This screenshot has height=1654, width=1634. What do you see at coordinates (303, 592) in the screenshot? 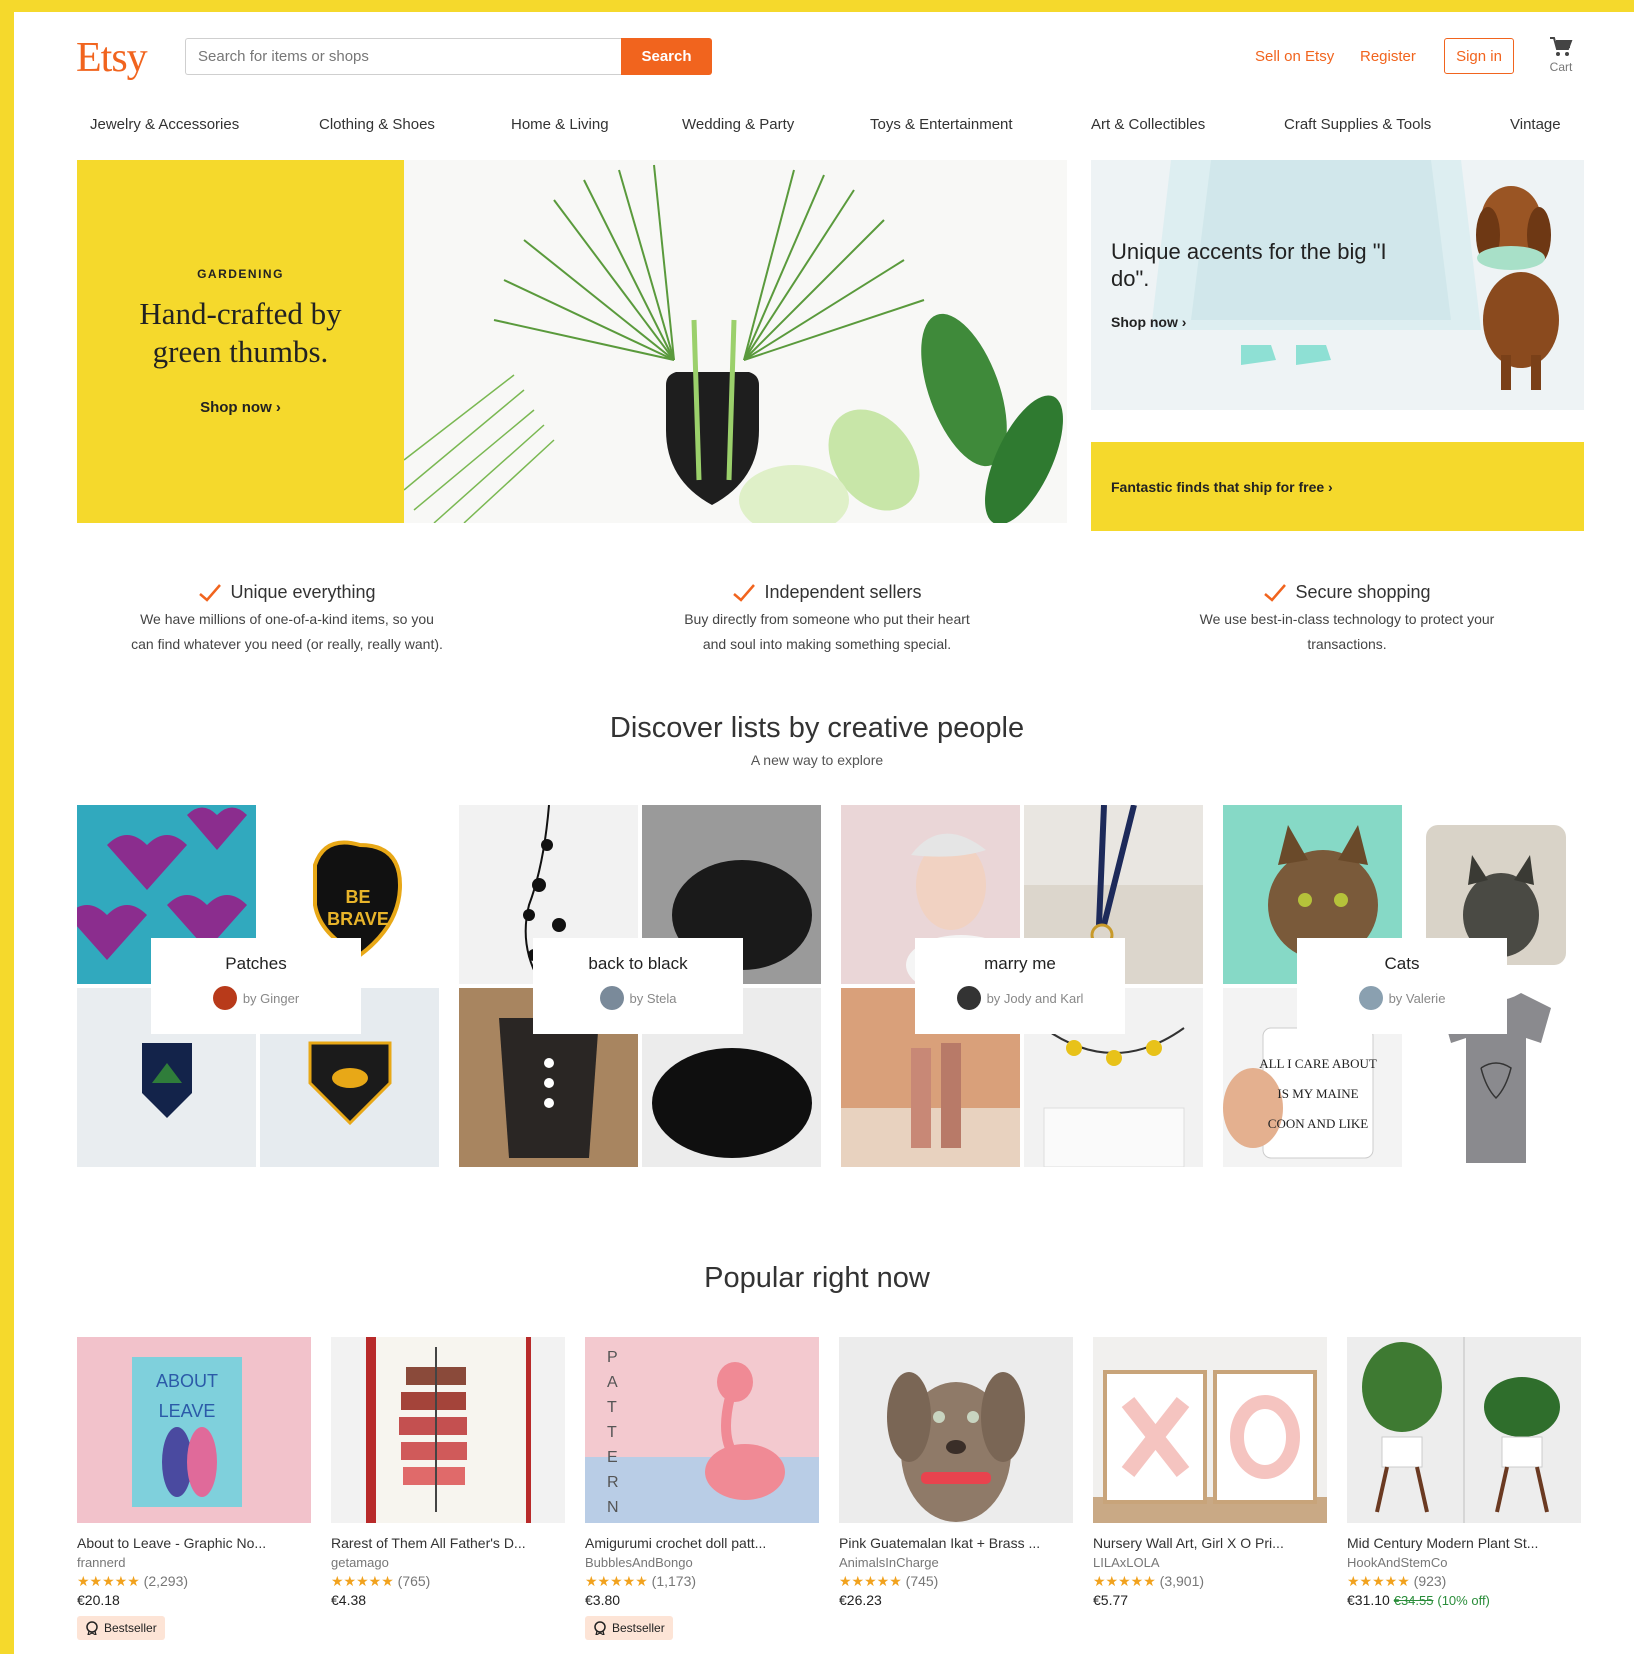
I see `value-prop-title: Unique everything` at bounding box center [303, 592].